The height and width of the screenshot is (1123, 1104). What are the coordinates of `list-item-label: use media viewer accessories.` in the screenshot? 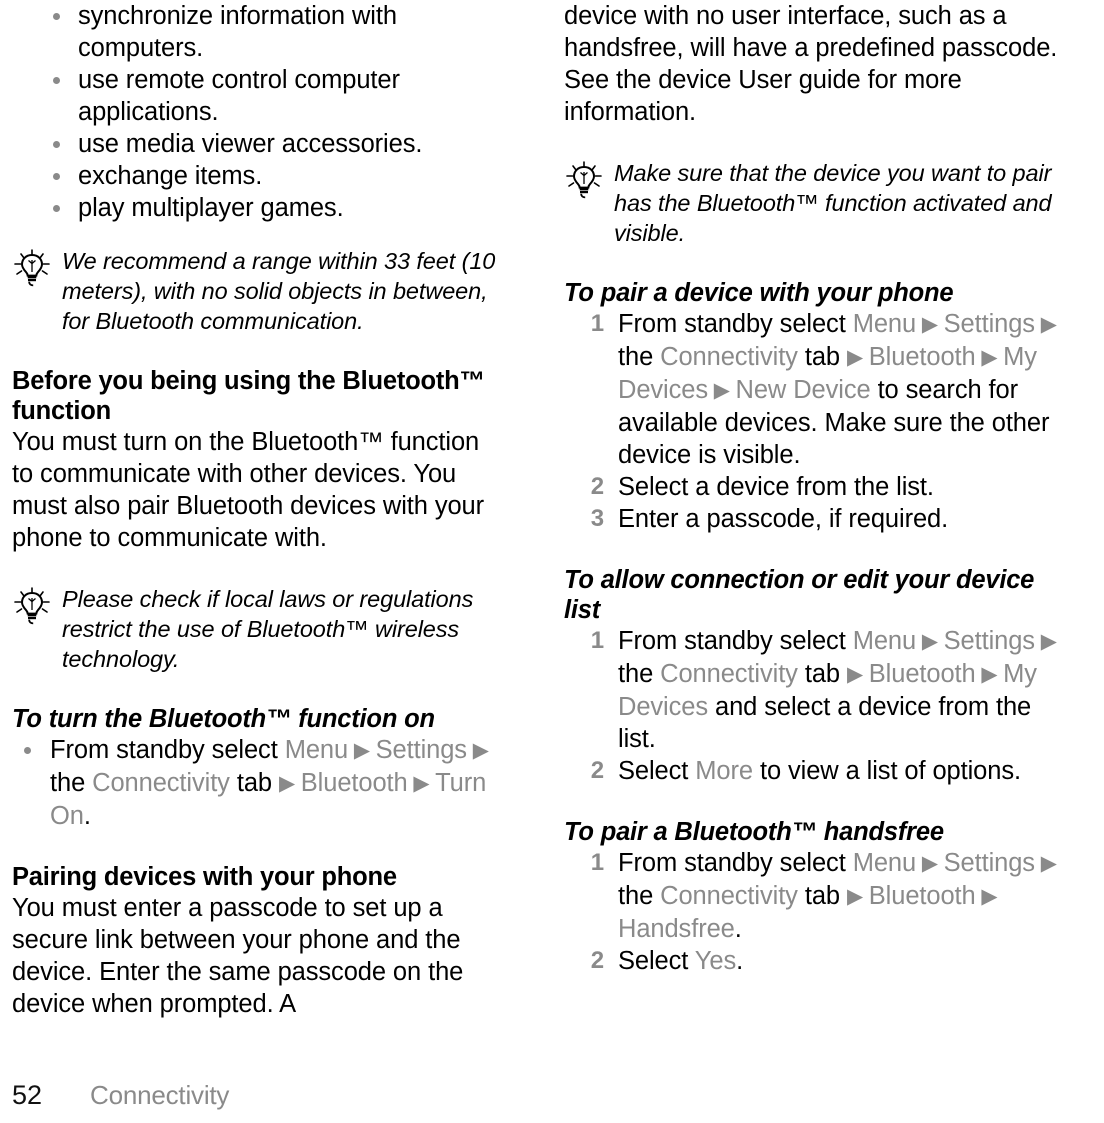 It's located at (250, 144).